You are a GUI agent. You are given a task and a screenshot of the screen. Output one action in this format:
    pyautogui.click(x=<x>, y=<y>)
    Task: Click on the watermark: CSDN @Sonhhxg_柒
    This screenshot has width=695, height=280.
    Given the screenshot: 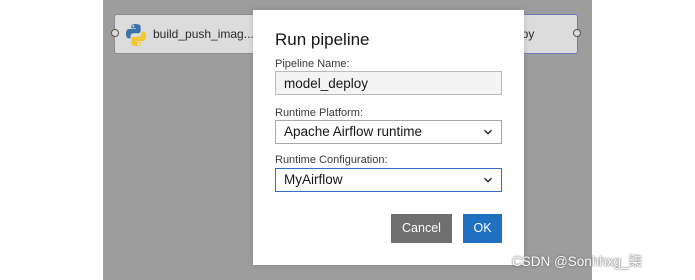 What is the action you would take?
    pyautogui.click(x=577, y=261)
    